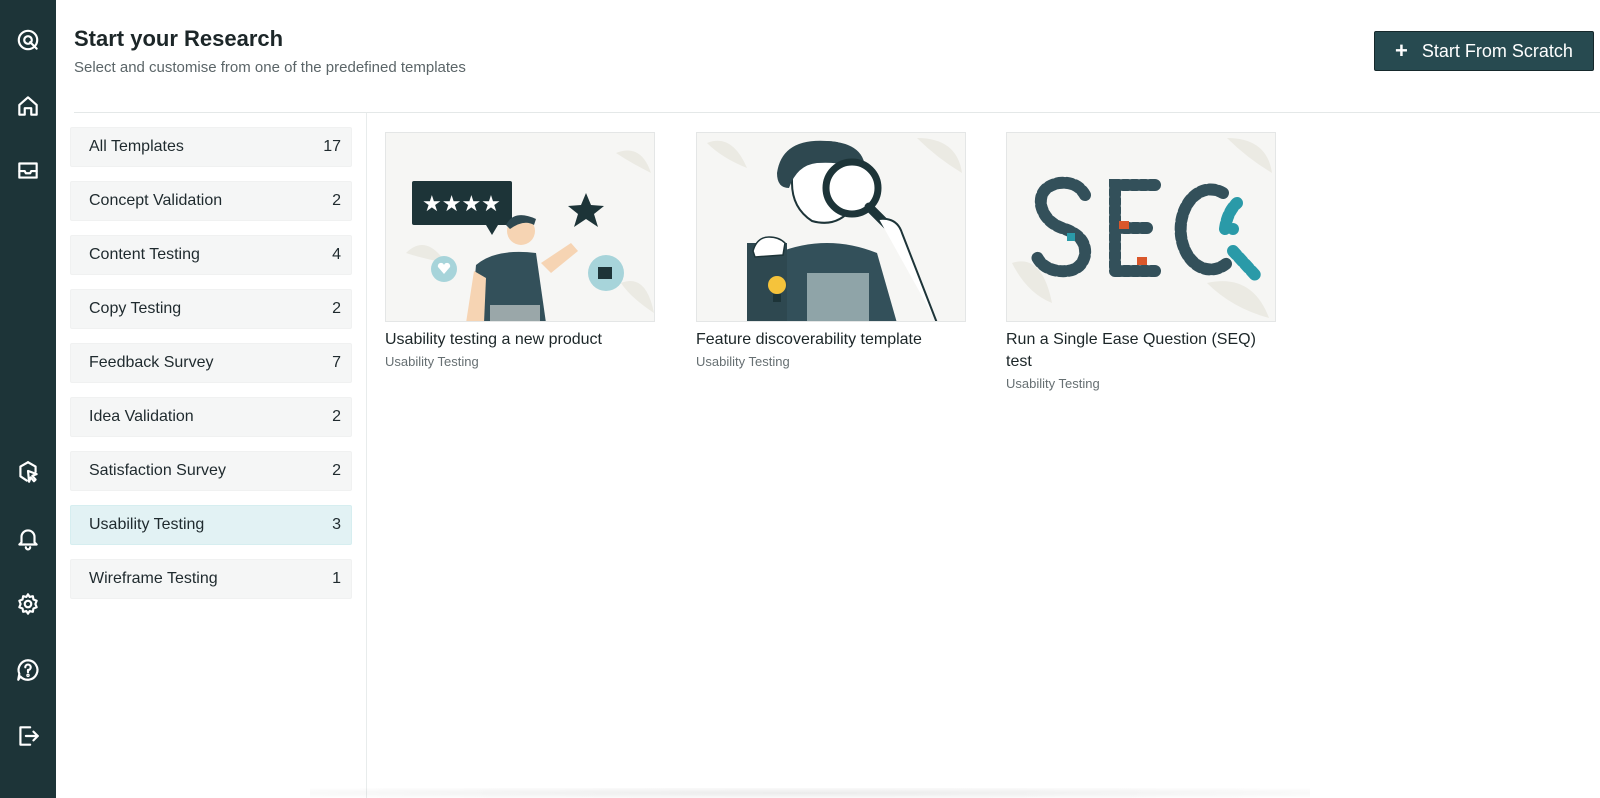 The height and width of the screenshot is (798, 1600). I want to click on category-satisfaction-survey: Satisfaction Survey 2, so click(211, 471).